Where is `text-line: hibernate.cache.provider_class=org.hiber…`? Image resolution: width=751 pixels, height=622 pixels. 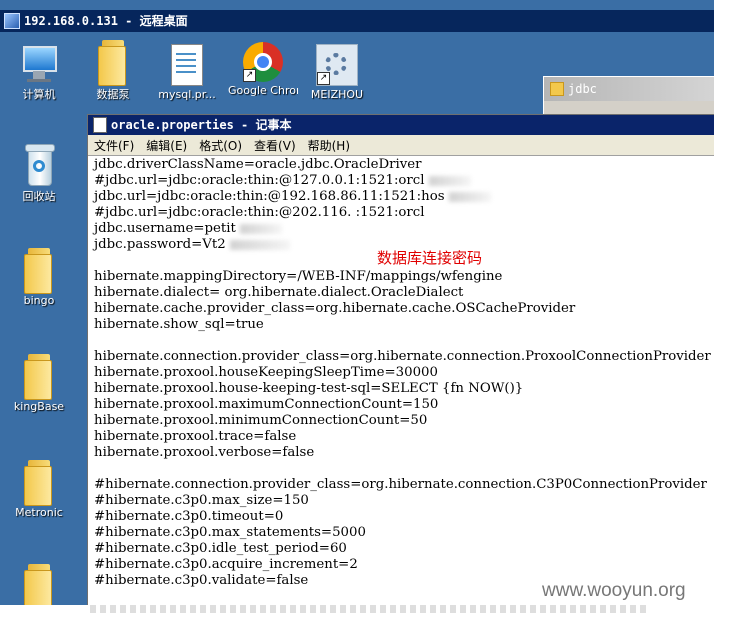
text-line: hibernate.cache.provider_class=org.hiber… is located at coordinates (335, 308).